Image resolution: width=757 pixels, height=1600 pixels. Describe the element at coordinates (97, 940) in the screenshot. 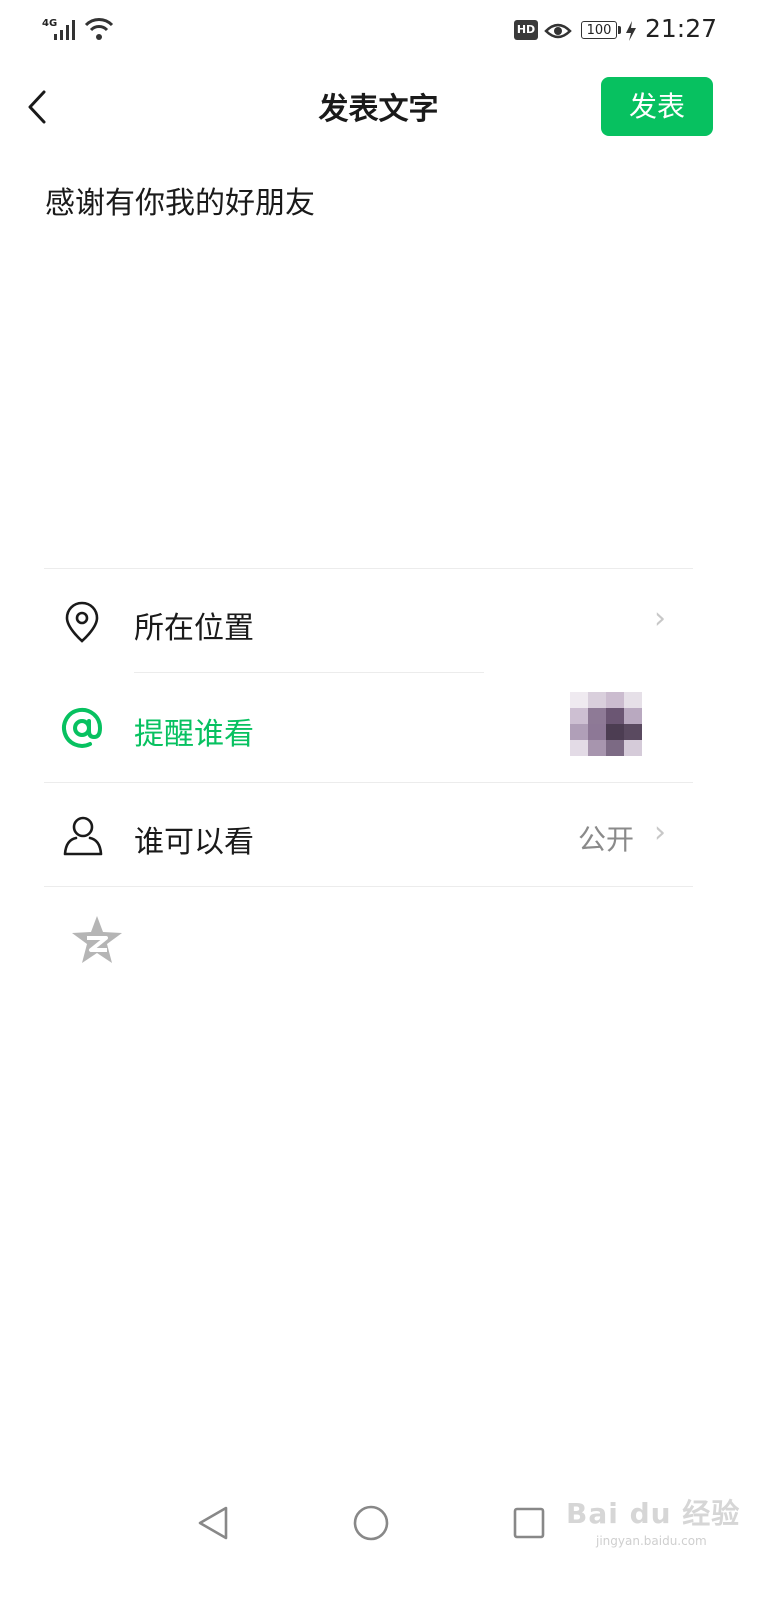

I see `qzone-star-icon` at that location.